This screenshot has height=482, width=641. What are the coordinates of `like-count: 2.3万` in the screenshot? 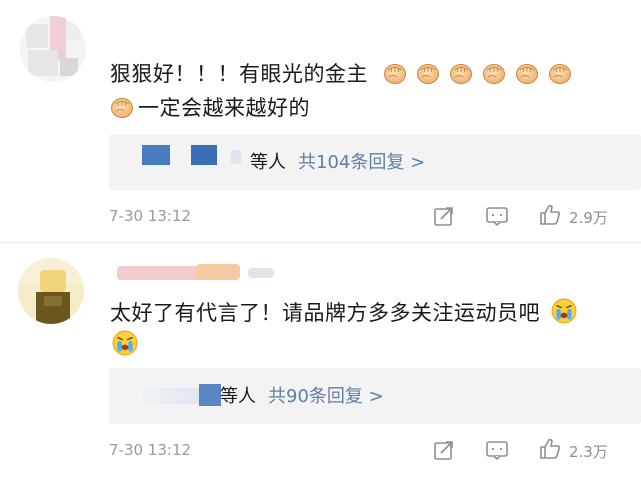 It's located at (588, 452).